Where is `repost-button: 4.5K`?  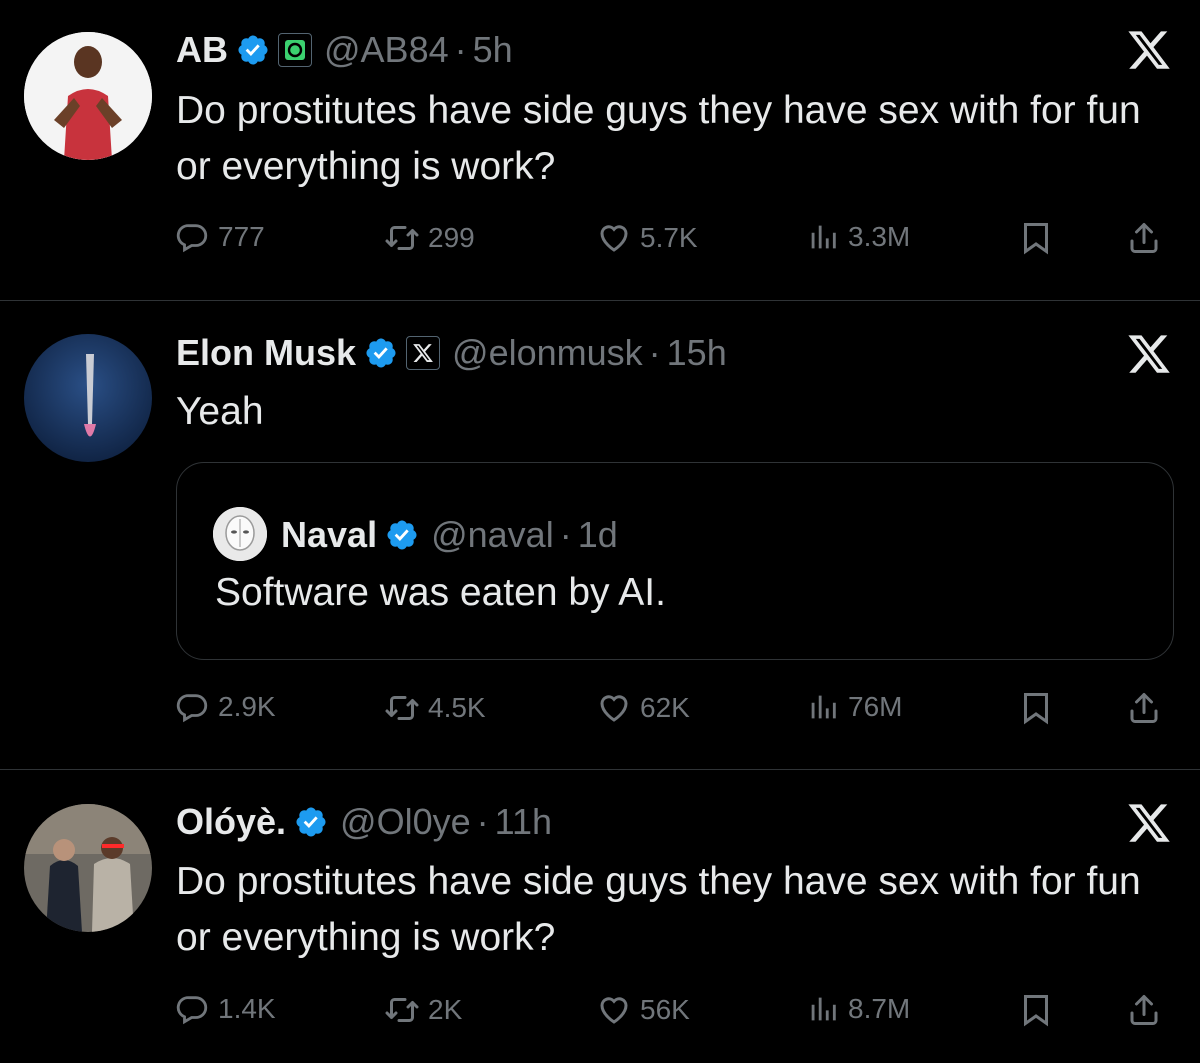 repost-button: 4.5K is located at coordinates (435, 708).